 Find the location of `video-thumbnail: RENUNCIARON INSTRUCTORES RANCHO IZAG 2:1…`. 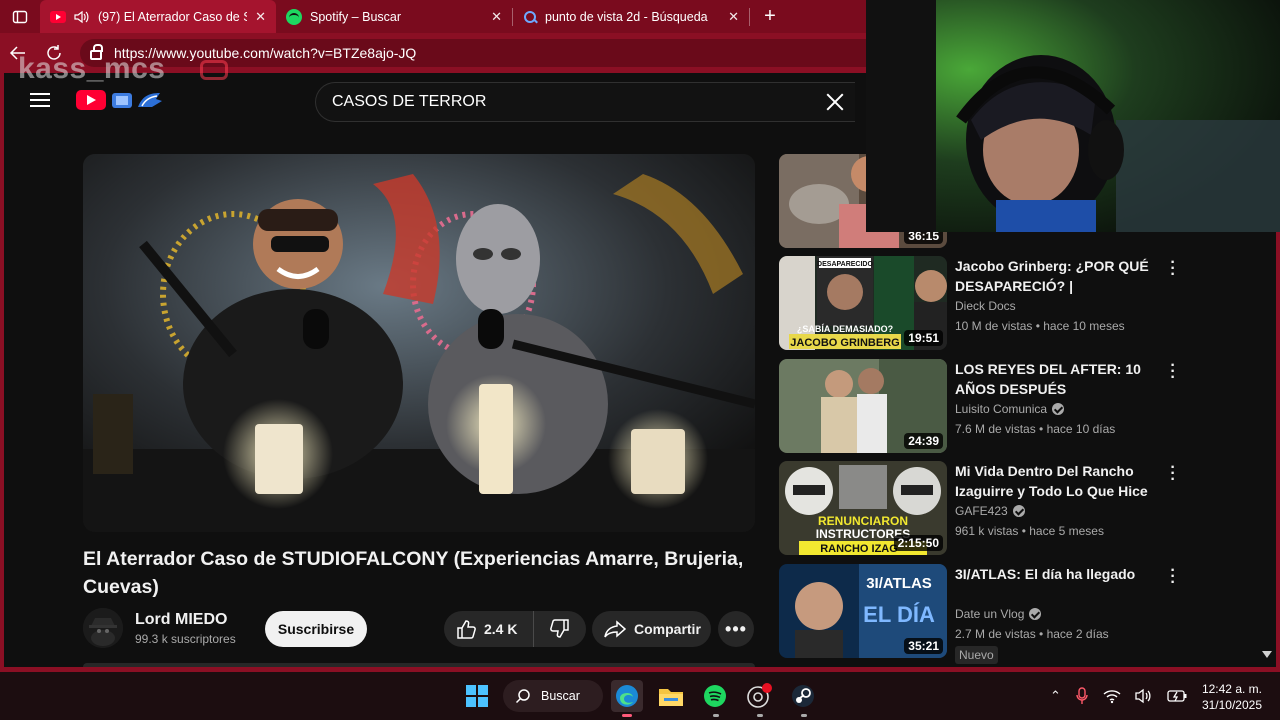

video-thumbnail: RENUNCIARON INSTRUCTORES RANCHO IZAG 2:1… is located at coordinates (863, 508).